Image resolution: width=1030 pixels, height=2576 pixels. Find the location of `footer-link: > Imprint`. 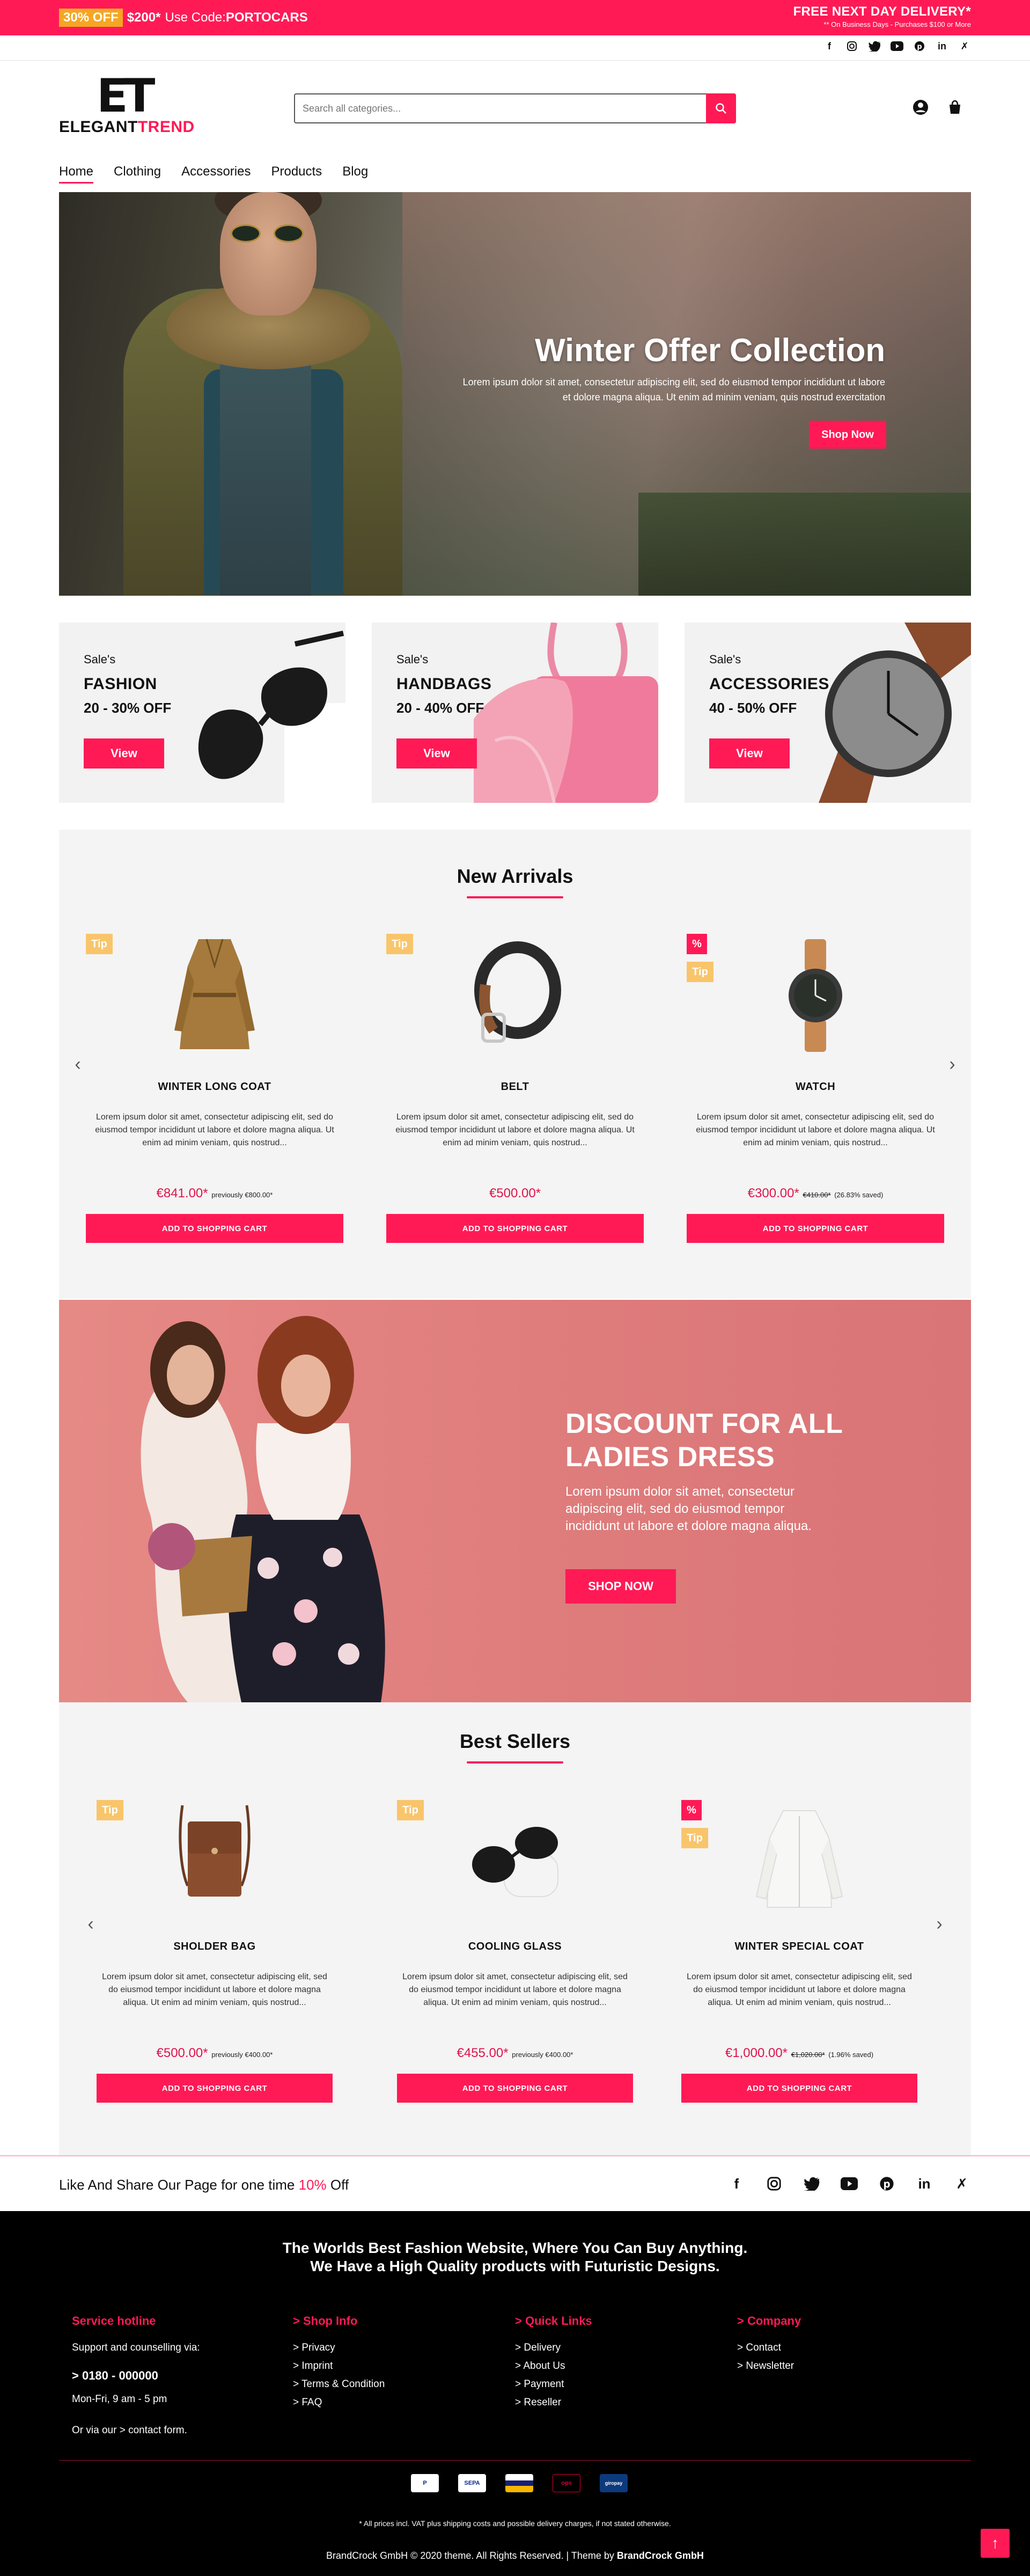

footer-link: > Imprint is located at coordinates (390, 2366).